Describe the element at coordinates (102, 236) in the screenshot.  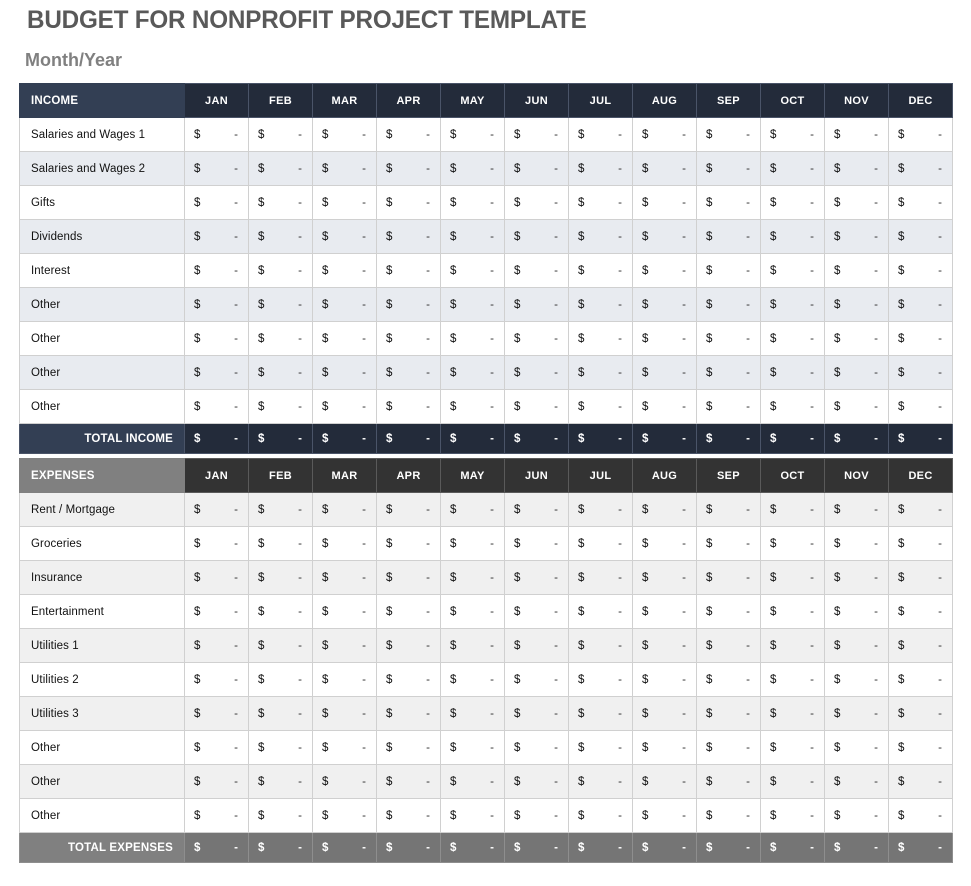
I see `income-row-label: Dividends` at that location.